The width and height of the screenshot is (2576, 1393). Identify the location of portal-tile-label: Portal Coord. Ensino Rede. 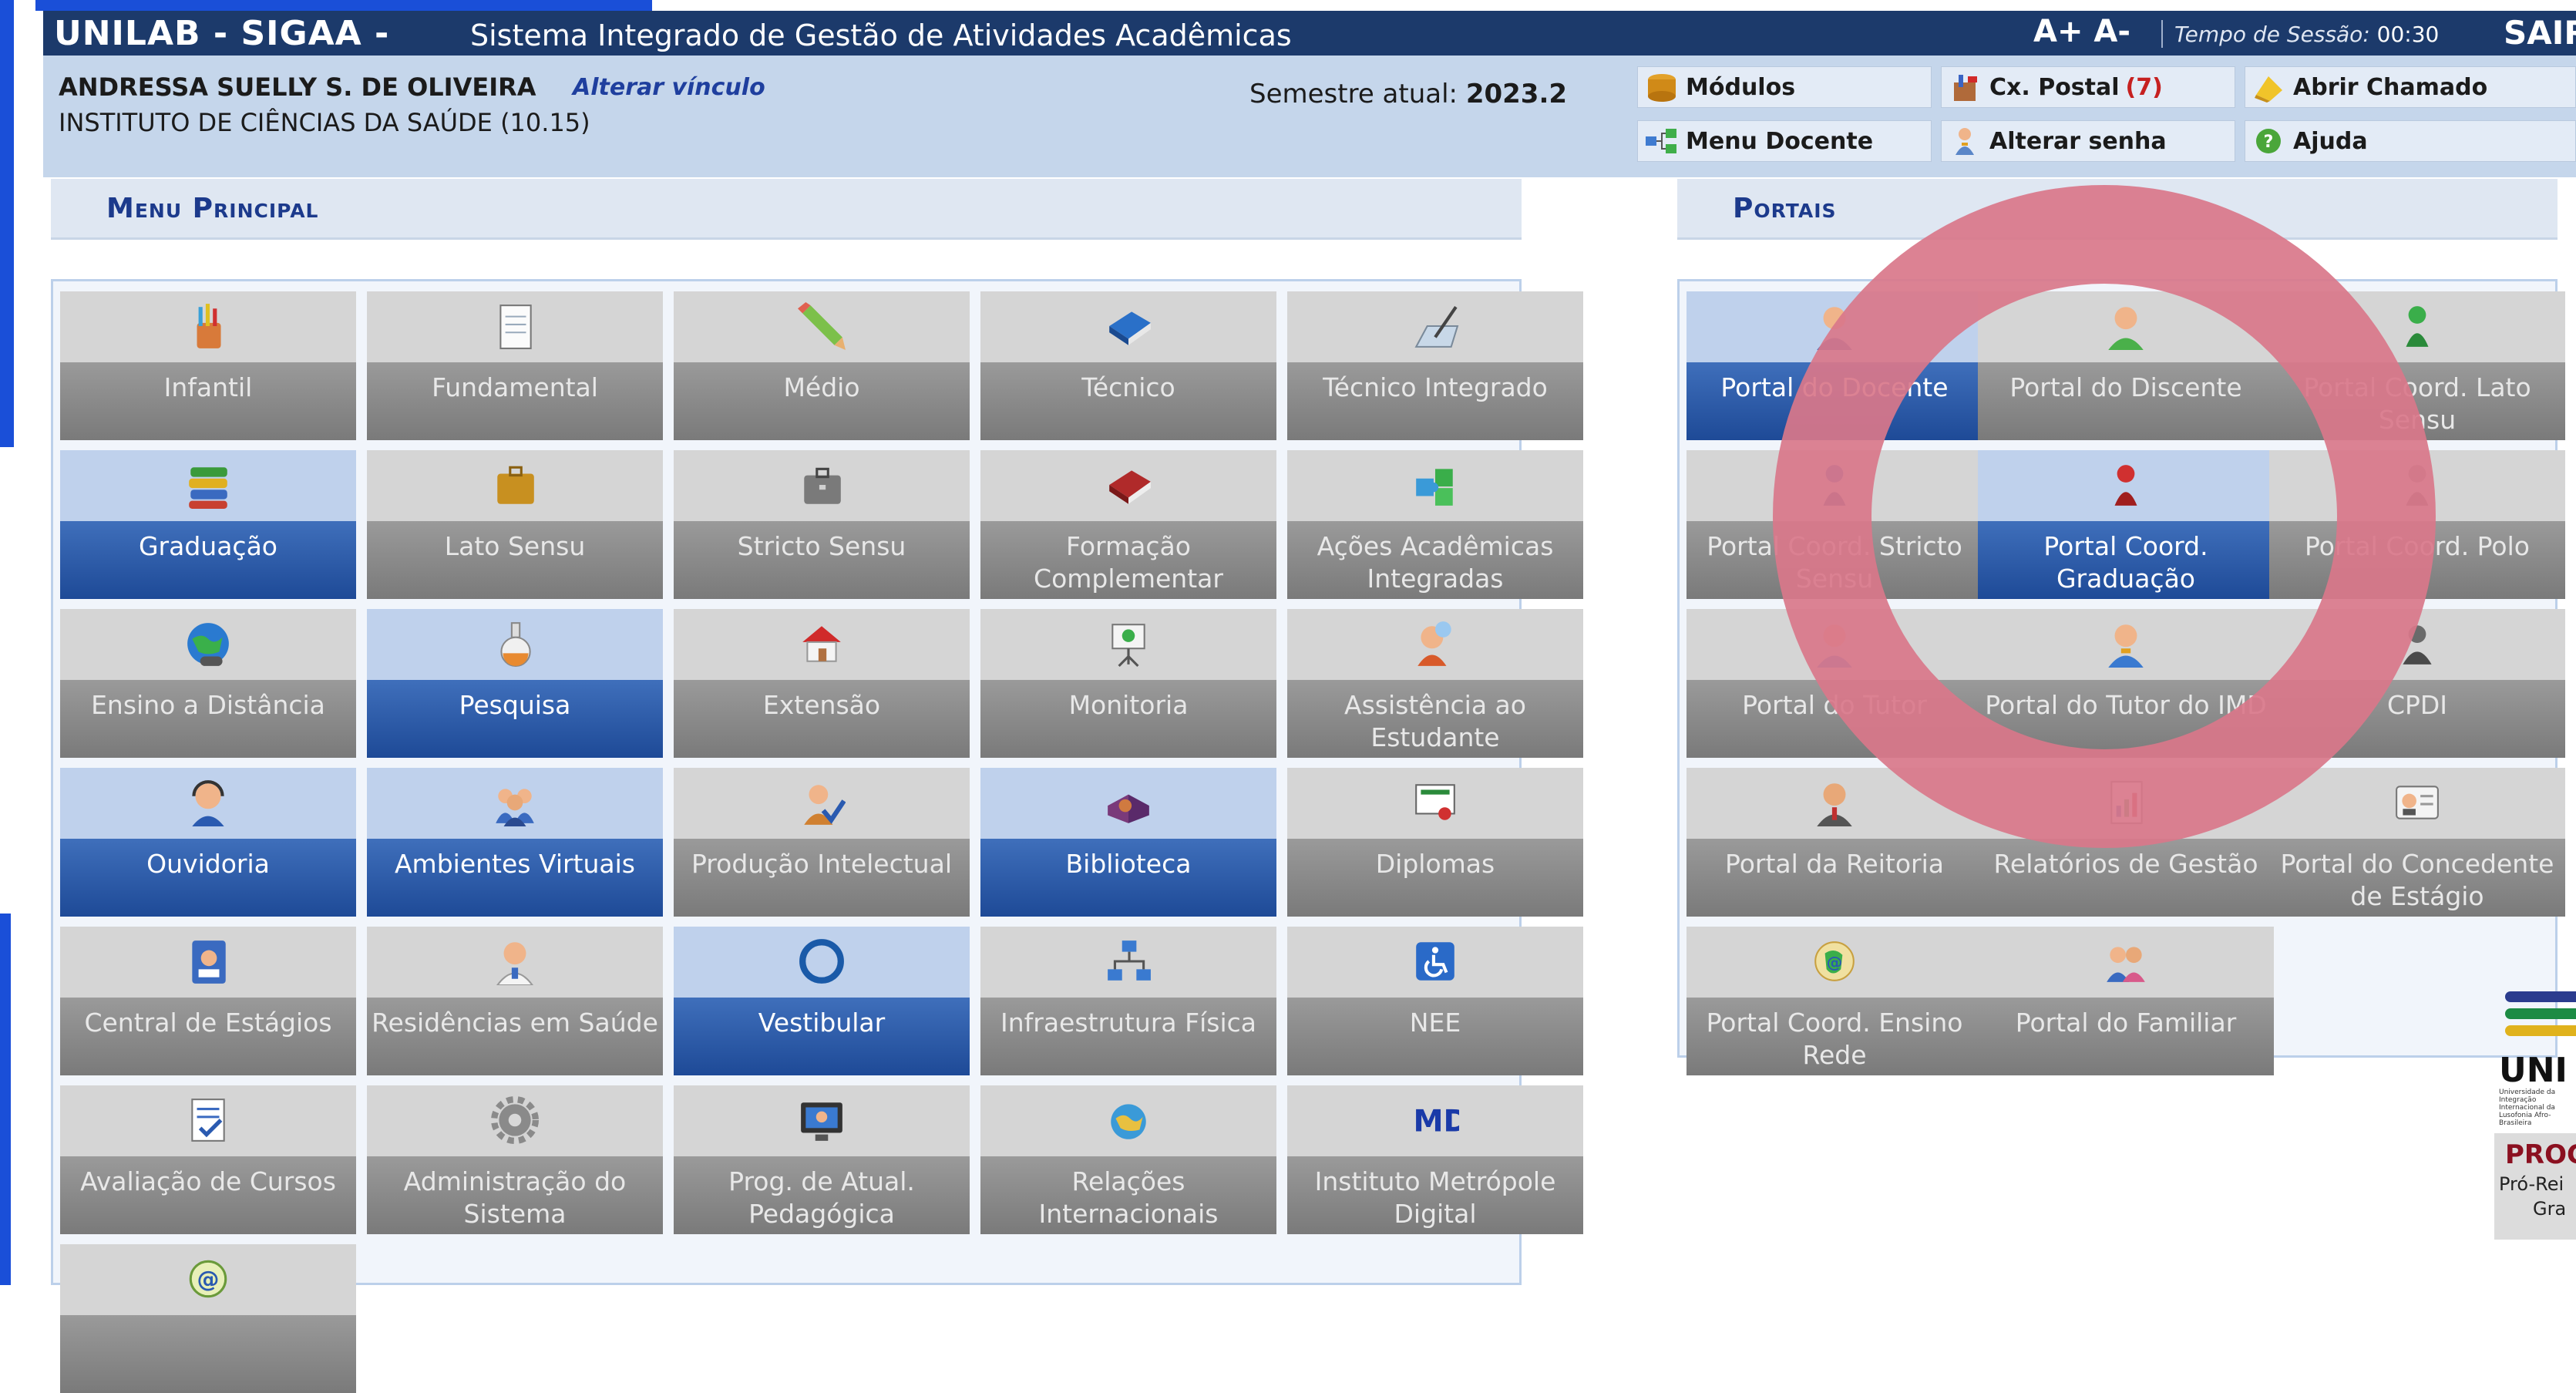
(1834, 1039).